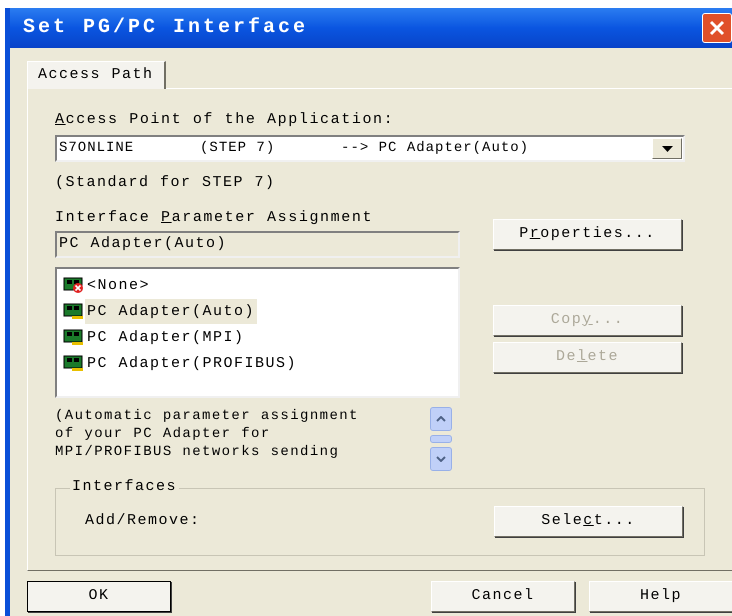  What do you see at coordinates (207, 434) in the screenshot?
I see `description-text: (Automatic parameter assignment of your PC Adapter for MPI/PROFIBUS networks sending` at bounding box center [207, 434].